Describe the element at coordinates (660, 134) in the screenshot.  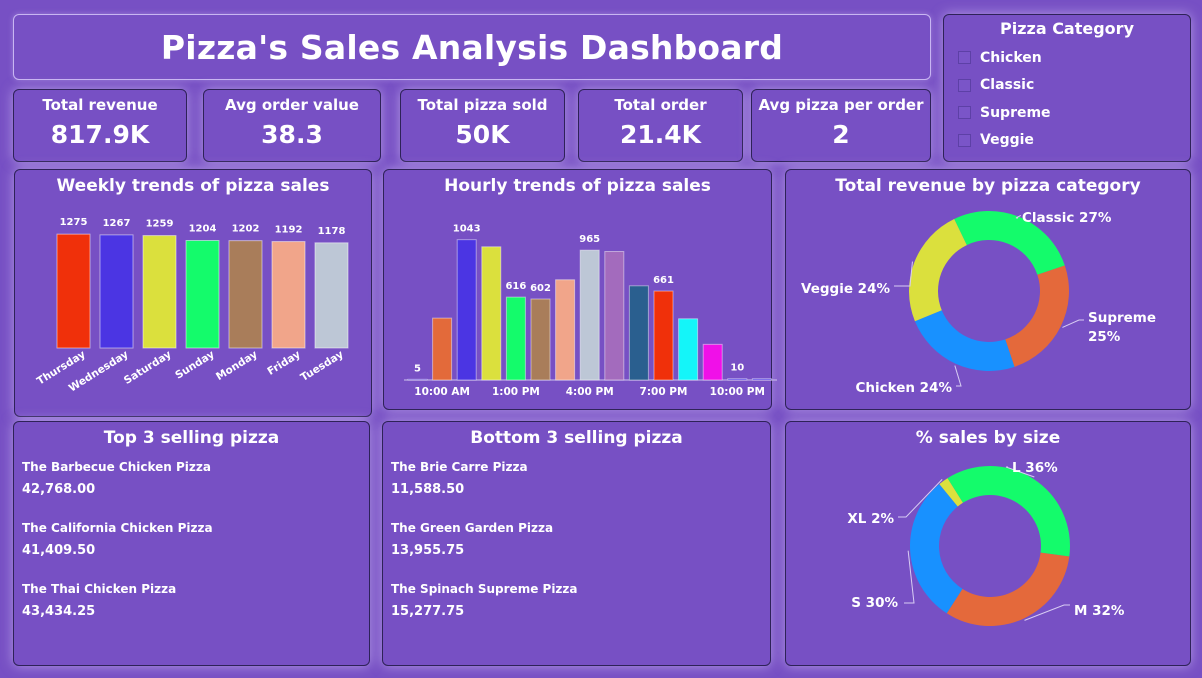
I see `kpi-value: 21.4K` at that location.